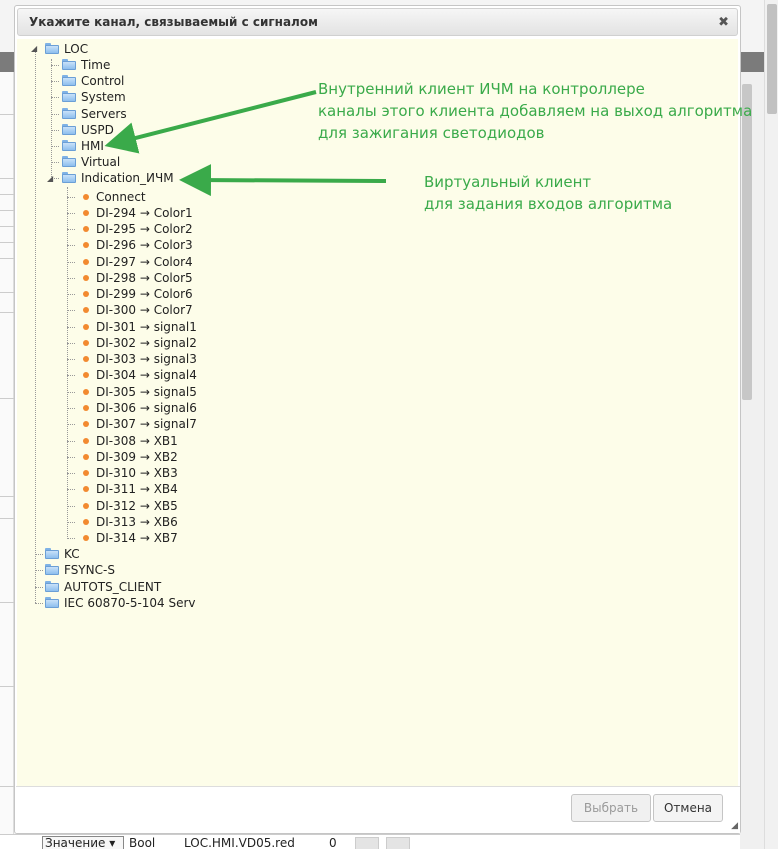 The image size is (778, 849). I want to click on indication-arrow, so click(283, 180).